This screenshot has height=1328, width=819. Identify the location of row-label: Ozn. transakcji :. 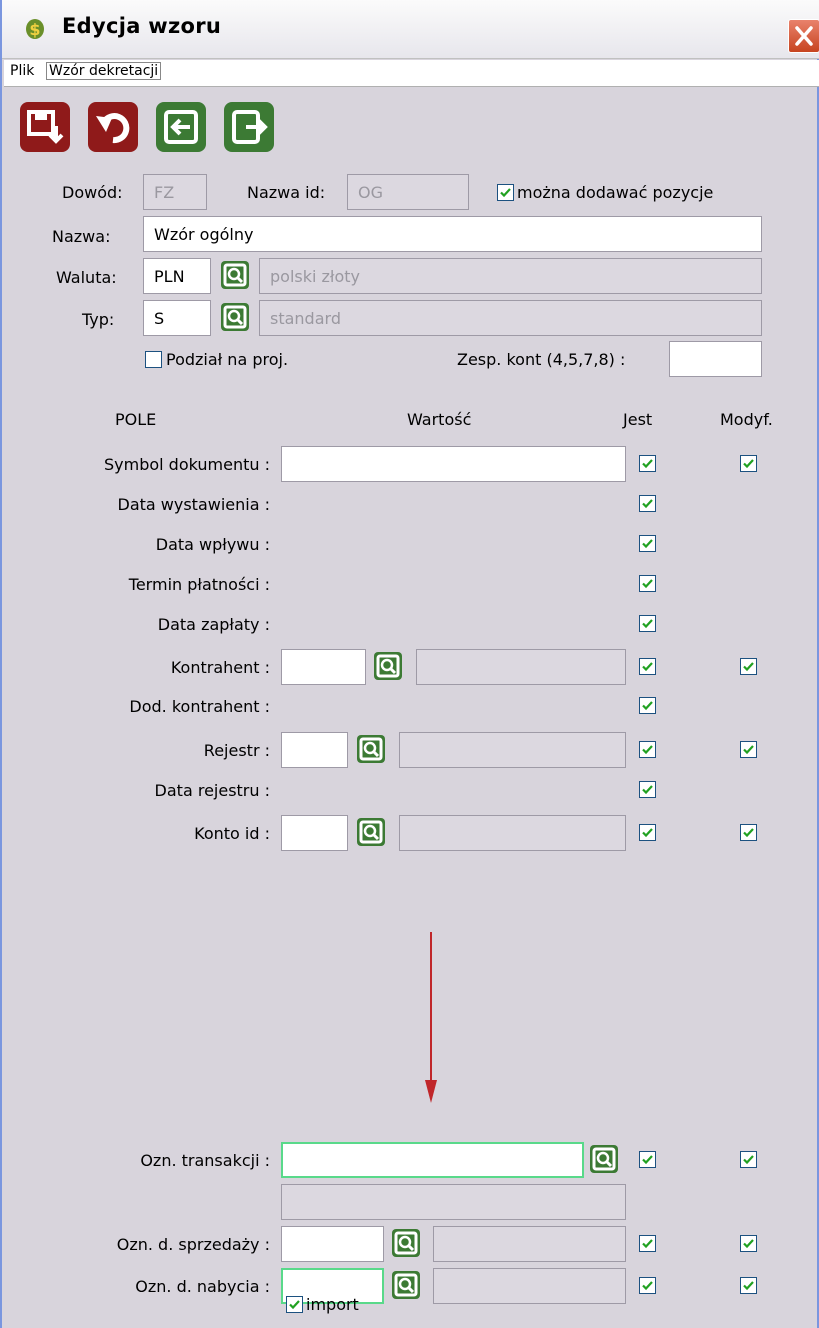
(205, 1160).